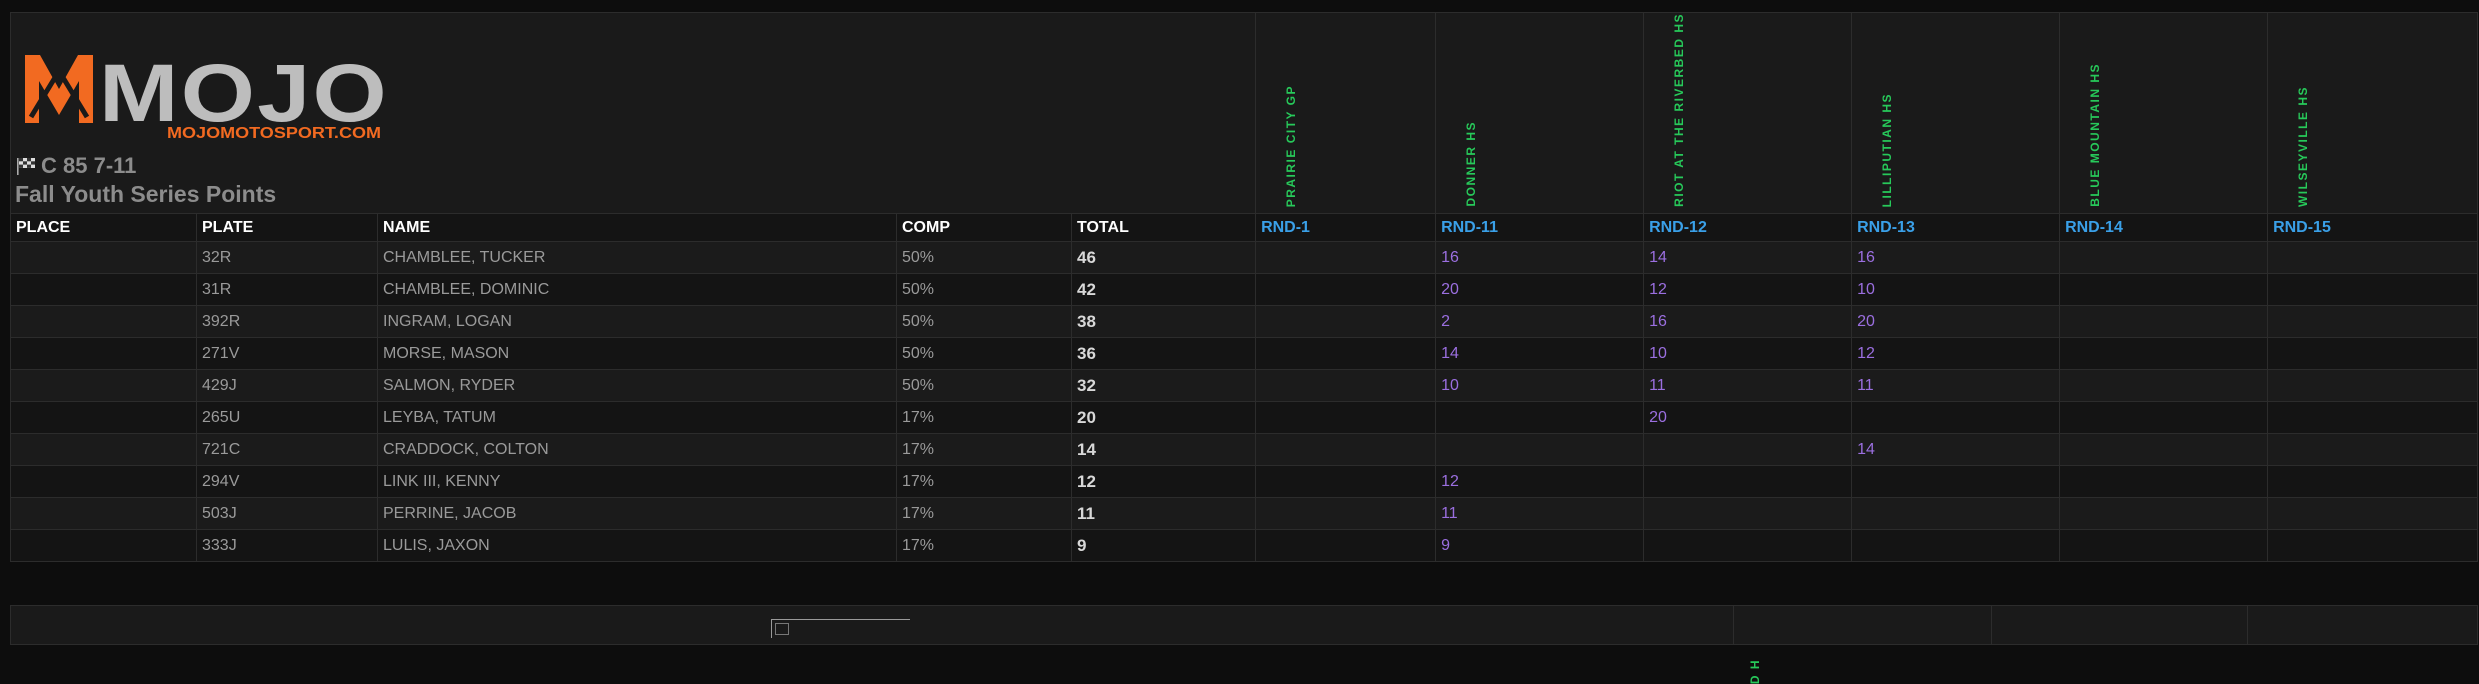 This screenshot has height=684, width=2479. I want to click on table-row: 503J PERRINE, JACOB 17% 11 11, so click(1244, 513).